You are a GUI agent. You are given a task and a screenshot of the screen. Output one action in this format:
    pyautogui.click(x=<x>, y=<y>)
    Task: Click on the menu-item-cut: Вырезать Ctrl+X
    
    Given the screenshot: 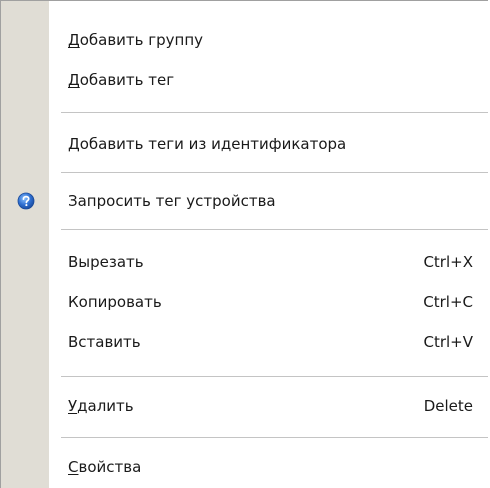 What is the action you would take?
    pyautogui.click(x=245, y=262)
    